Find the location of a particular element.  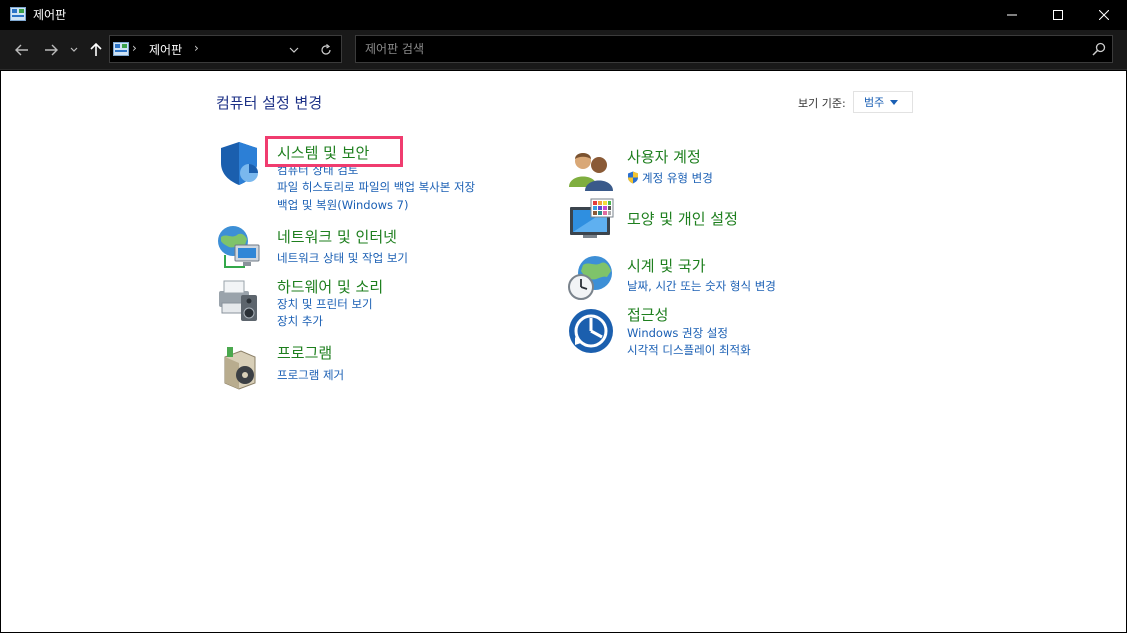

arrow-left-icon is located at coordinates (21, 50).